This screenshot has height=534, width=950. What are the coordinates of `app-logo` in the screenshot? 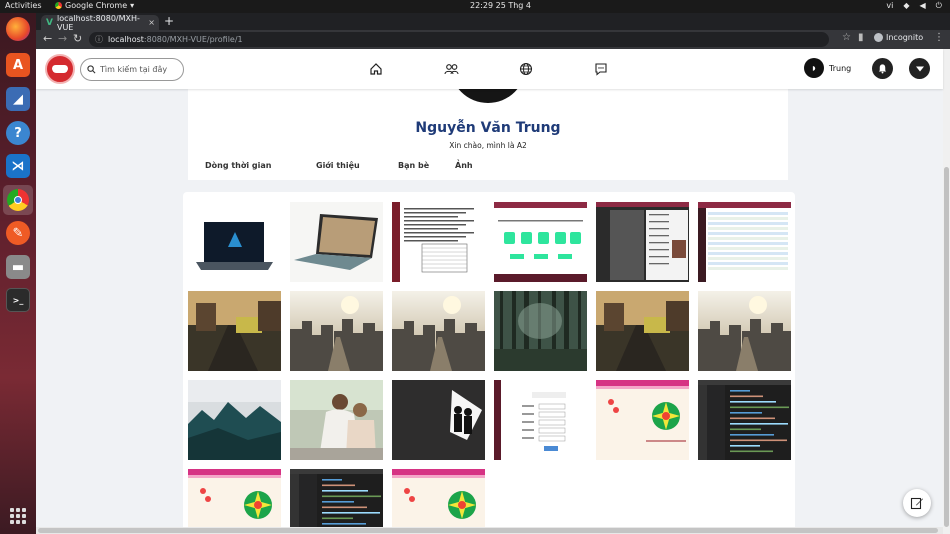 It's located at (60, 69).